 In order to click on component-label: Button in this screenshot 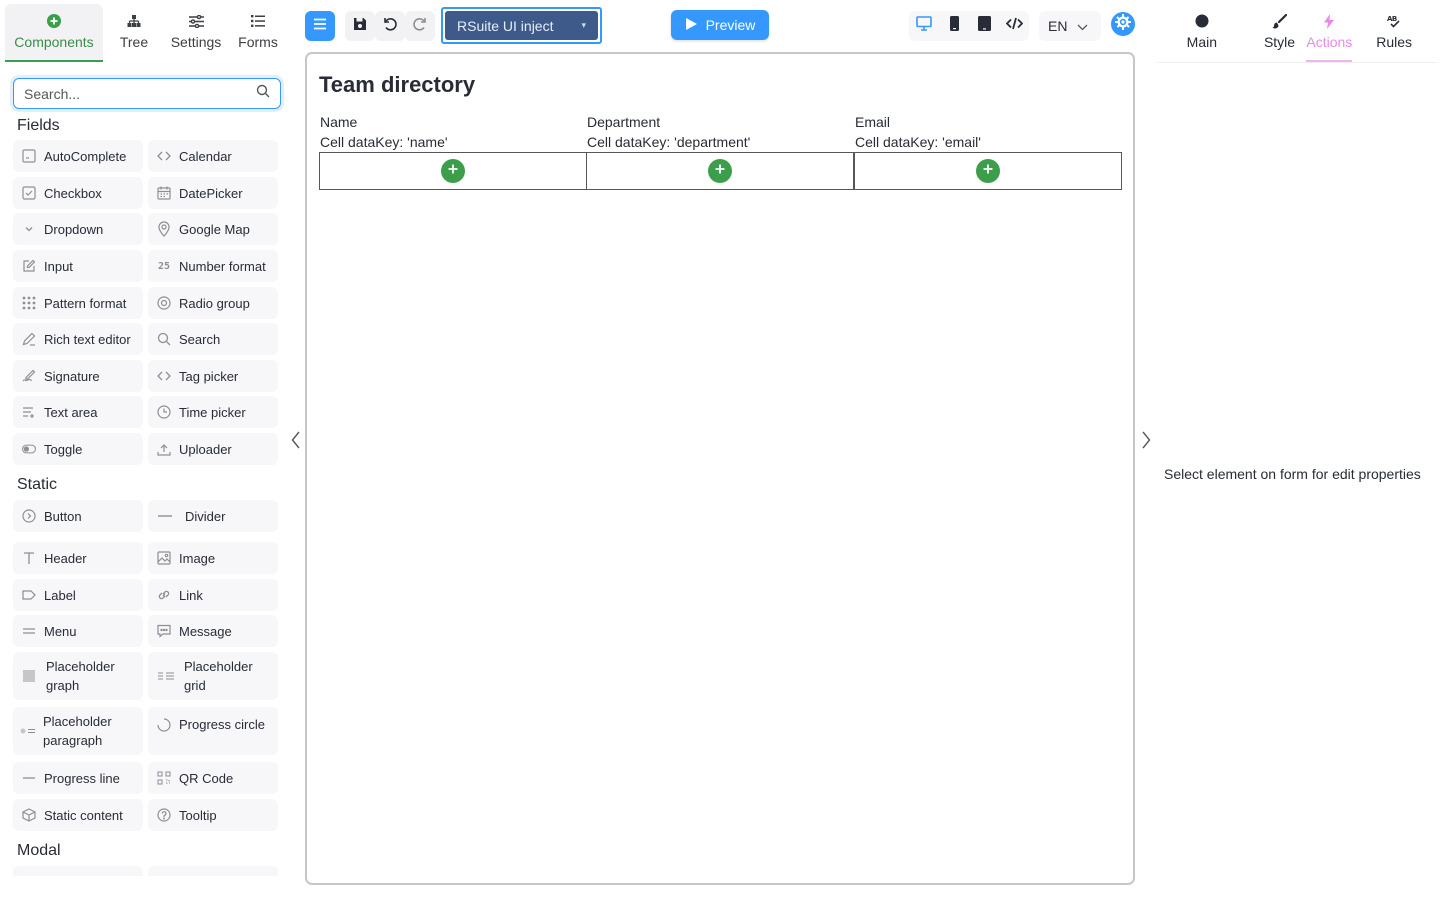, I will do `click(63, 516)`.